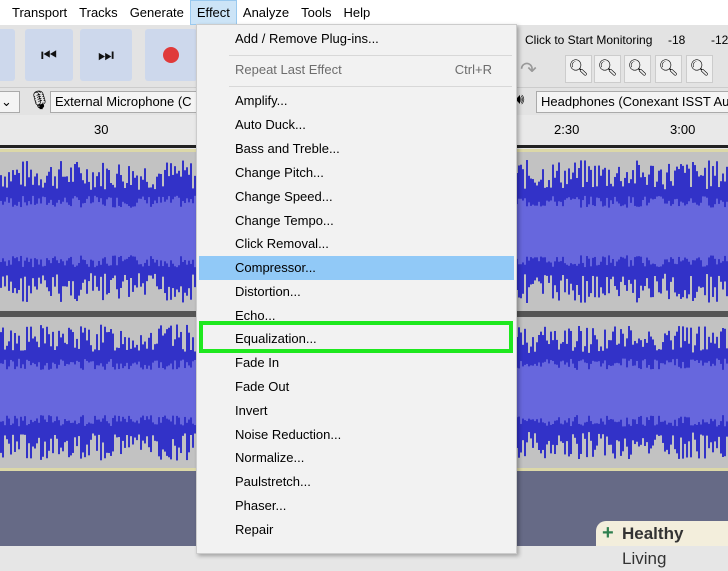 The height and width of the screenshot is (571, 728). I want to click on record-button, so click(171, 55).